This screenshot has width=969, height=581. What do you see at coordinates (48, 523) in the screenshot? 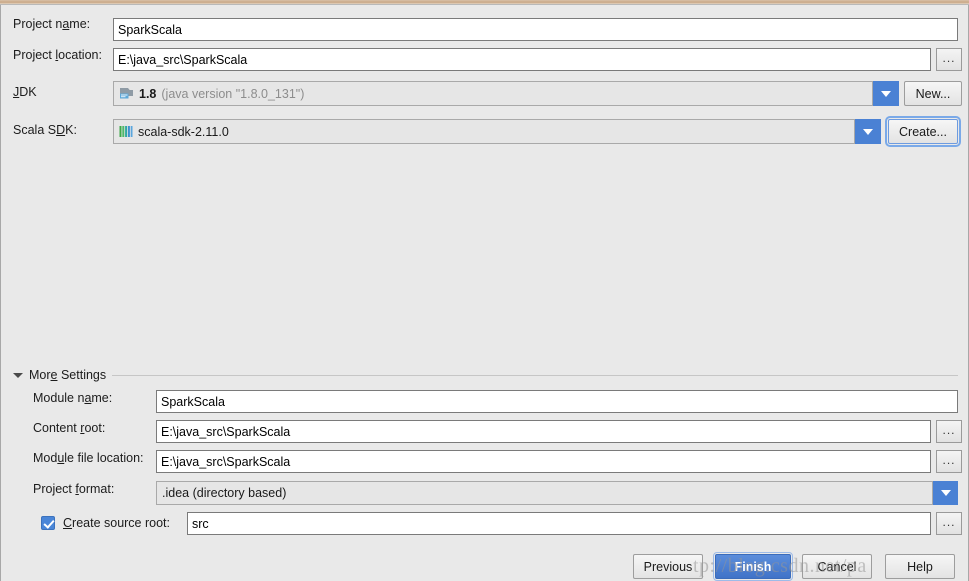
I see `create-source-root-checkbox` at bounding box center [48, 523].